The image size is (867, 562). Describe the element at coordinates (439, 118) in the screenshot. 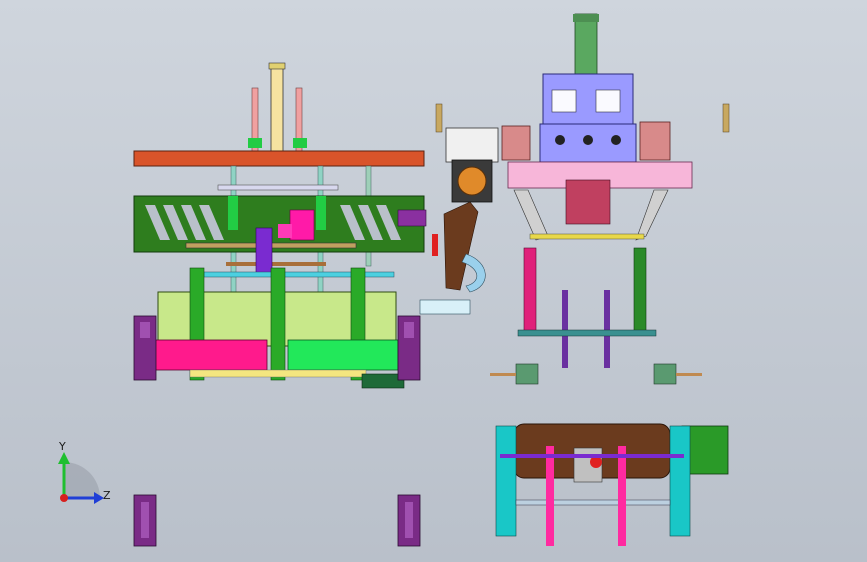

I see `eyebolt-left` at that location.